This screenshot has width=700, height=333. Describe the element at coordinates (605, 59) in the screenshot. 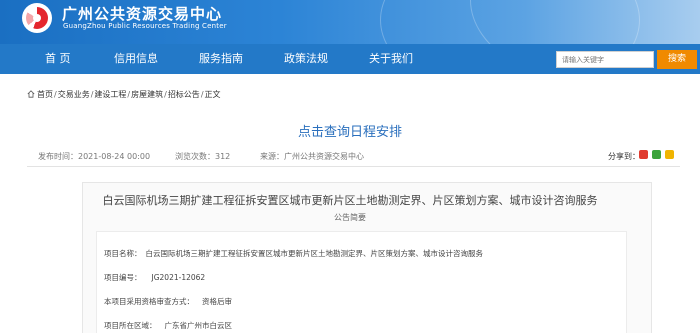

I see `search-input` at that location.